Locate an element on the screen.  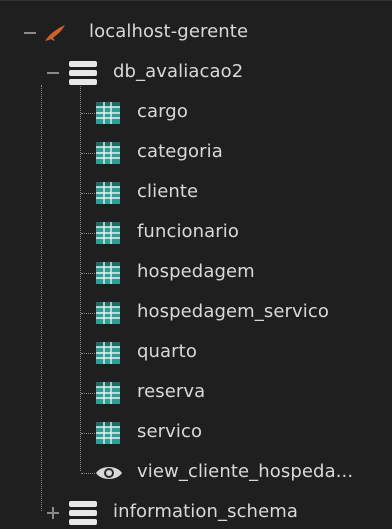
tree-node-server: localhost-gerente is located at coordinates (196, 33).